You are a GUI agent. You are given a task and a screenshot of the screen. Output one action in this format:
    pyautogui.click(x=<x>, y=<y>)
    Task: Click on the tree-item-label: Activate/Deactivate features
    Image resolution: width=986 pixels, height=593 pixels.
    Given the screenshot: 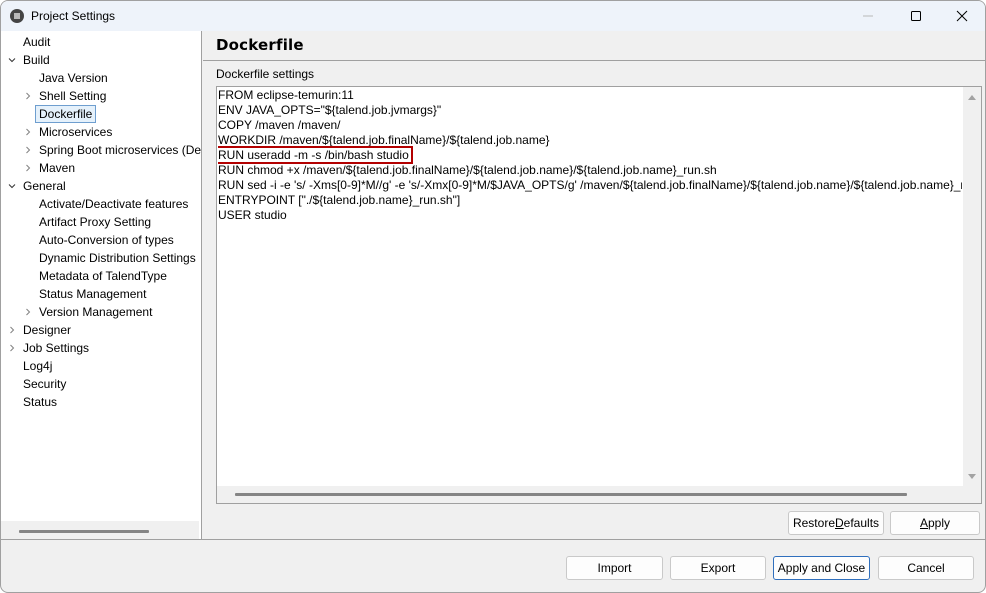 What is the action you would take?
    pyautogui.click(x=114, y=204)
    